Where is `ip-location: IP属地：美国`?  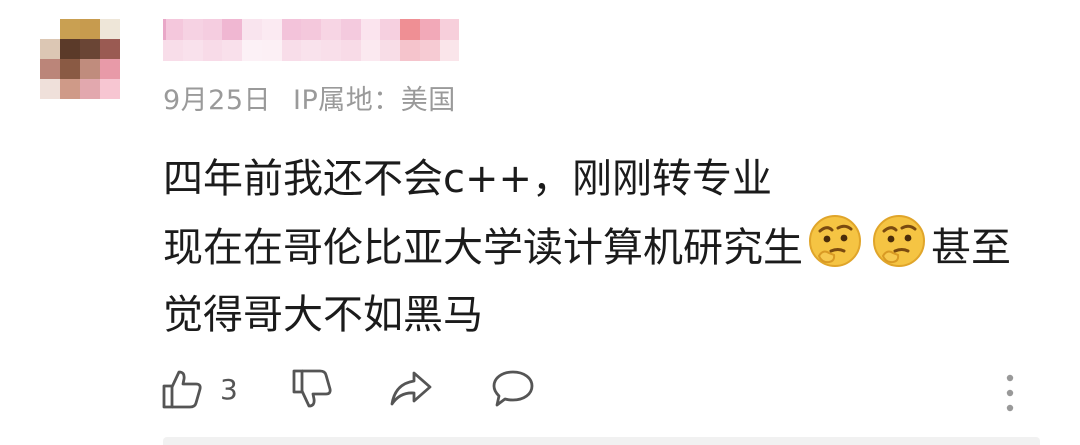
ip-location: IP属地：美国 is located at coordinates (374, 100).